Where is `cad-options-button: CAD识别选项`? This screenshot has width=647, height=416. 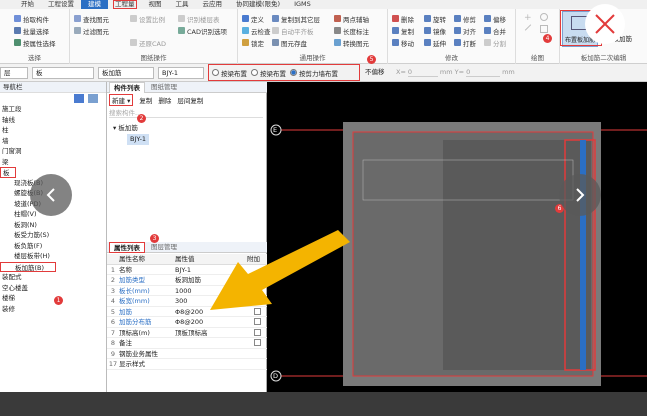 cad-options-button: CAD识别选项 is located at coordinates (202, 30).